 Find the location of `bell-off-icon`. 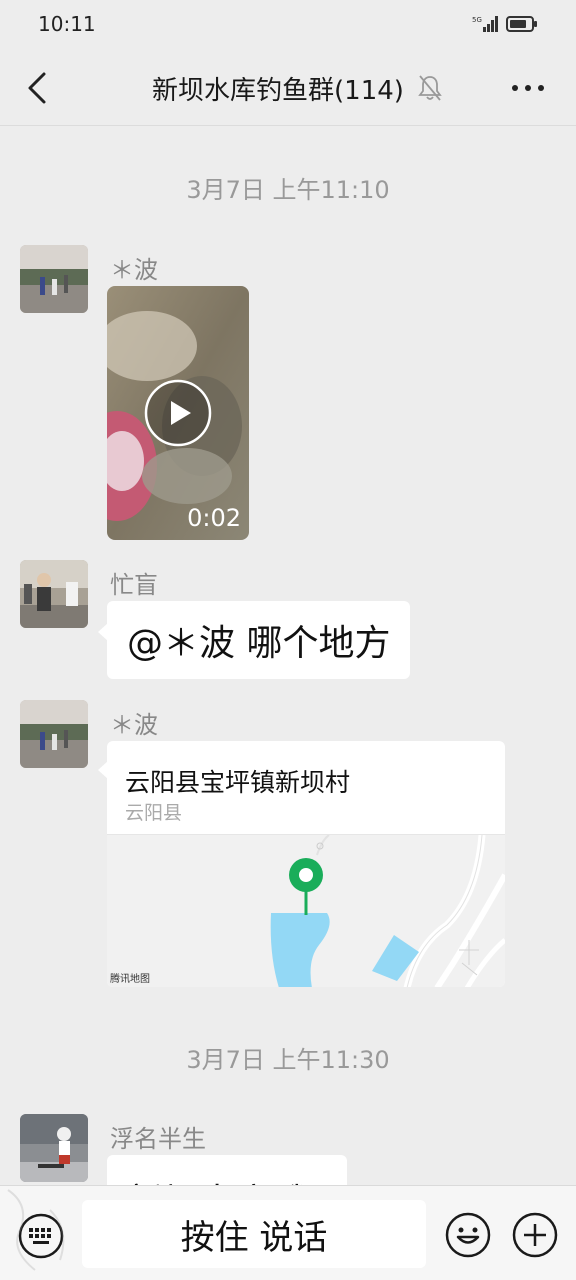

bell-off-icon is located at coordinates (430, 88).